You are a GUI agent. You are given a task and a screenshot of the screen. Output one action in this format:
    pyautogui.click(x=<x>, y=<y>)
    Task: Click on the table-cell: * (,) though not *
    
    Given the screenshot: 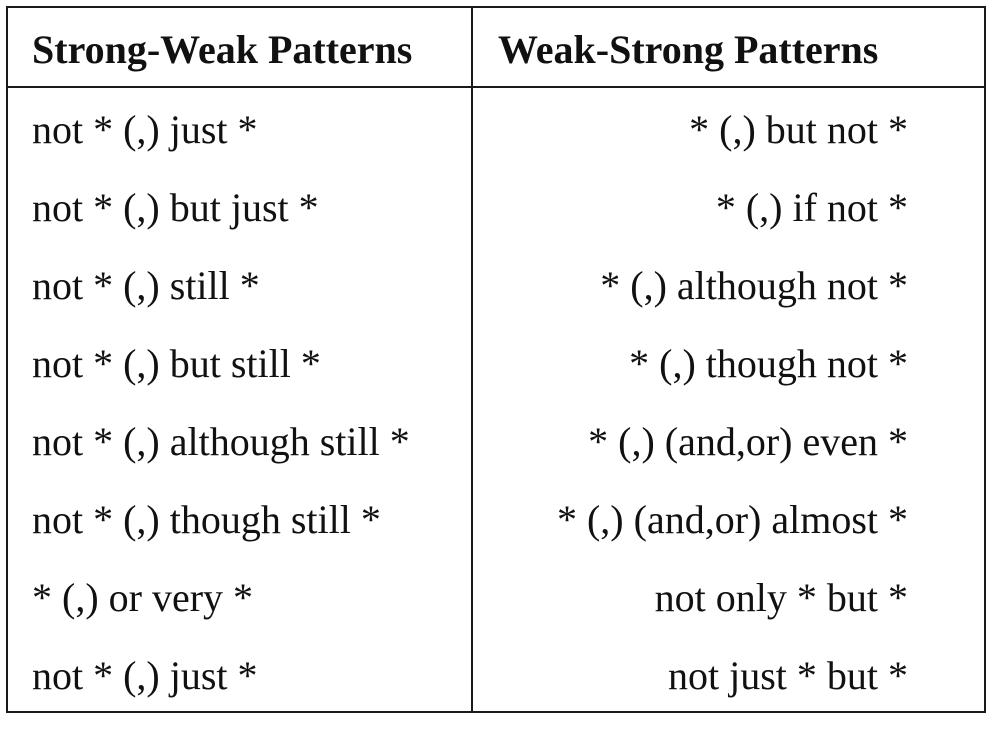 What is the action you would take?
    pyautogui.click(x=768, y=363)
    